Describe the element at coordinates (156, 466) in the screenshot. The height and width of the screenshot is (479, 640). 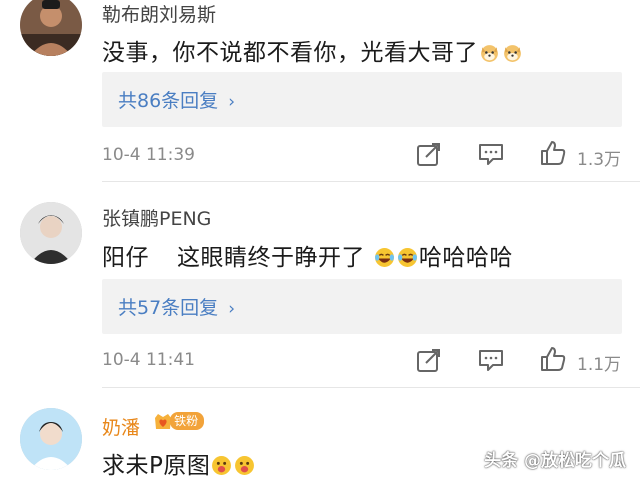
I see `comment-text-content: 求未P原图` at that location.